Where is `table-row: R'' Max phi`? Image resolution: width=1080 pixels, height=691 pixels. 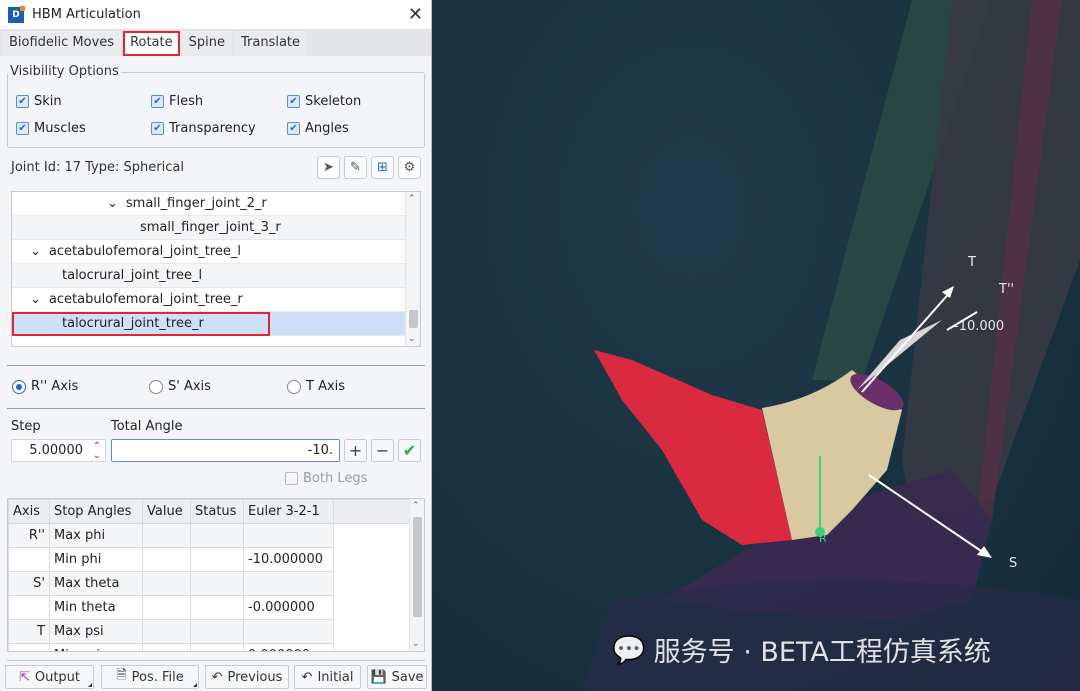
table-row: R'' Max phi is located at coordinates (210, 535).